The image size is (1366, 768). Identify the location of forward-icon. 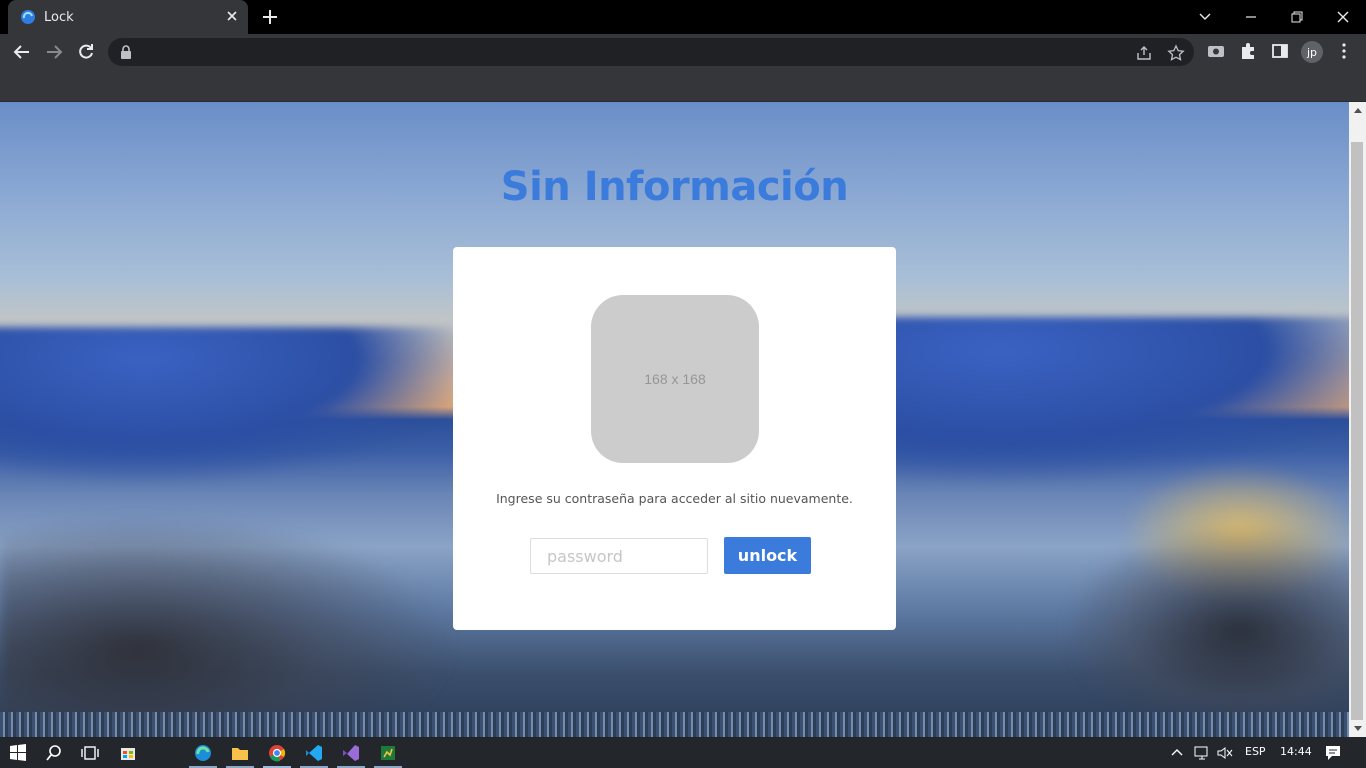
(54, 52).